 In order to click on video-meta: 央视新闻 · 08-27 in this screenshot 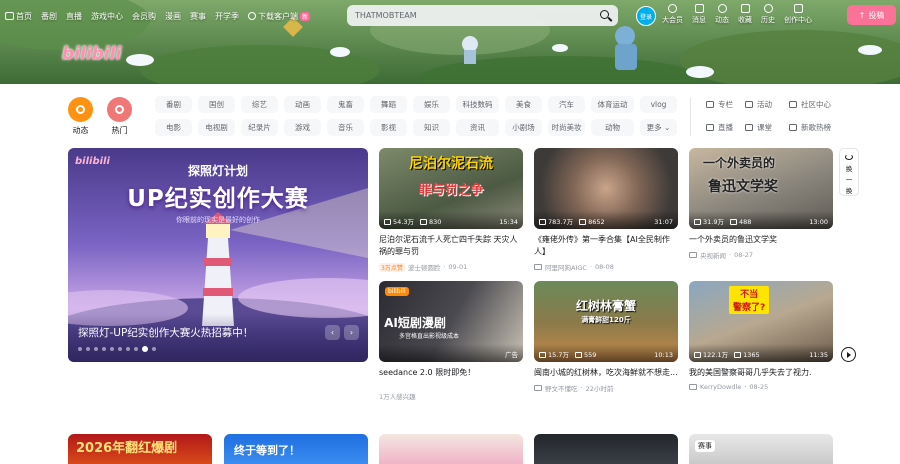, I will do `click(761, 255)`.